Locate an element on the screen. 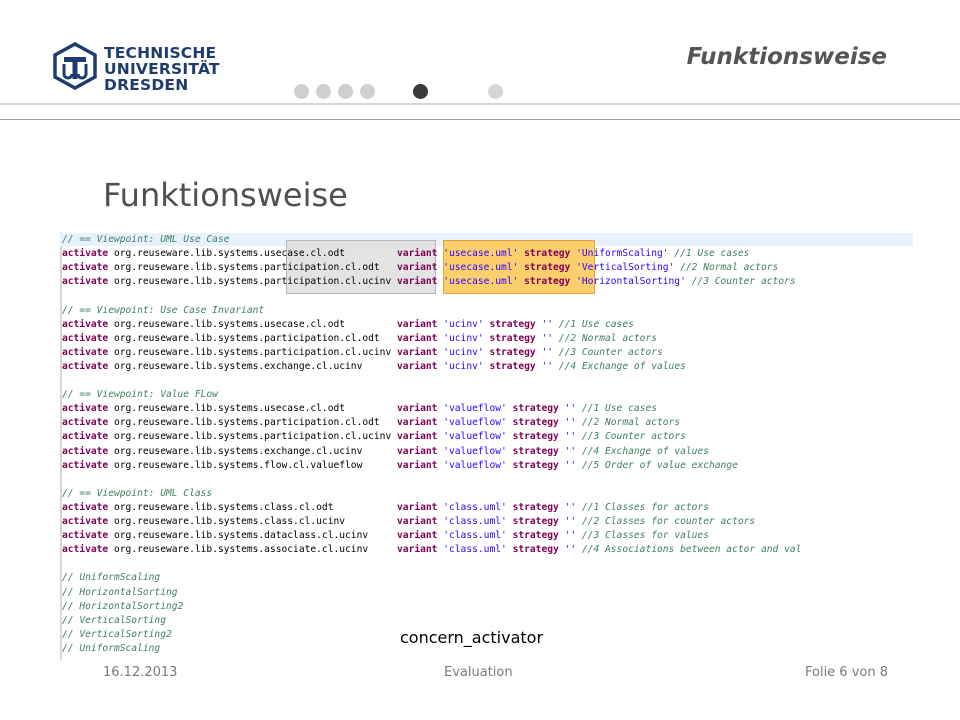 The height and width of the screenshot is (720, 960). code-line: // == Viewpoint: Use Case Invariant is located at coordinates (163, 310).